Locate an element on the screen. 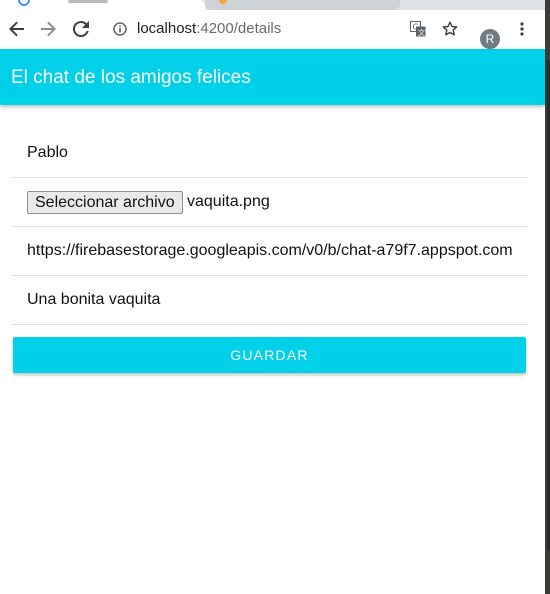 This screenshot has width=550, height=594. file-name-label: vaquita.png is located at coordinates (228, 201).